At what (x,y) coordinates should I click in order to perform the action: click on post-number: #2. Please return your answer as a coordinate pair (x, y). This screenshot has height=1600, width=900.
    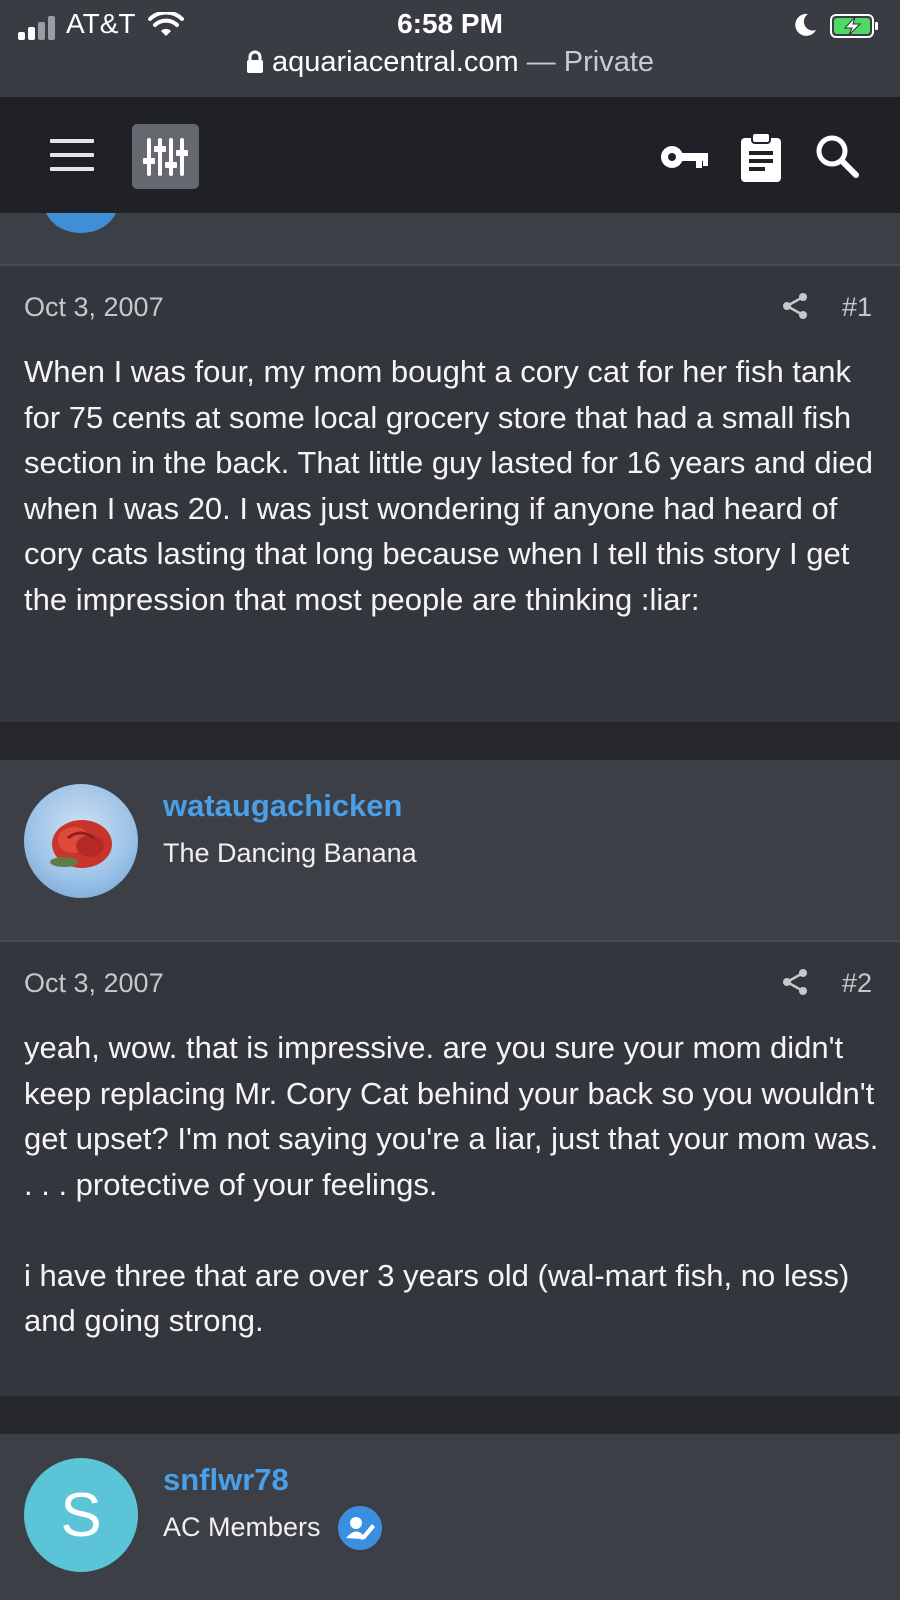
    Looking at the image, I should click on (857, 983).